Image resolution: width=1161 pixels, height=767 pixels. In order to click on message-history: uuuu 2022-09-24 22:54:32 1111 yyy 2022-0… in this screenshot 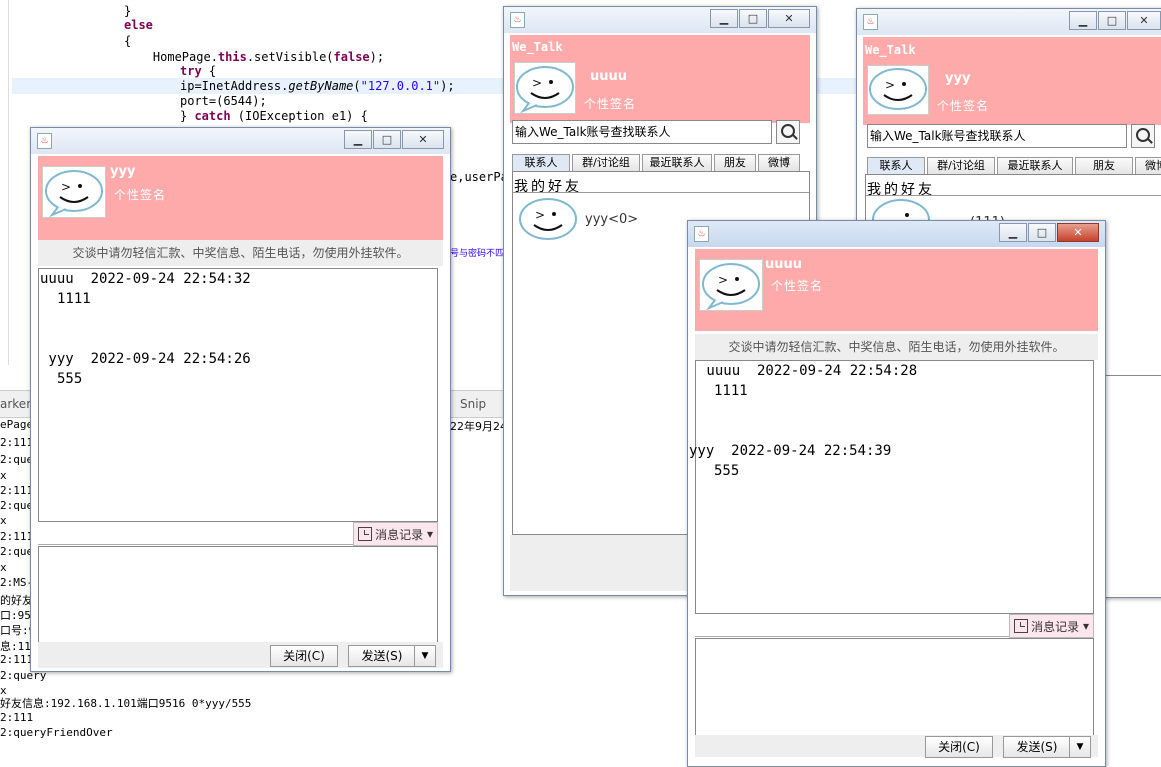, I will do `click(238, 395)`.